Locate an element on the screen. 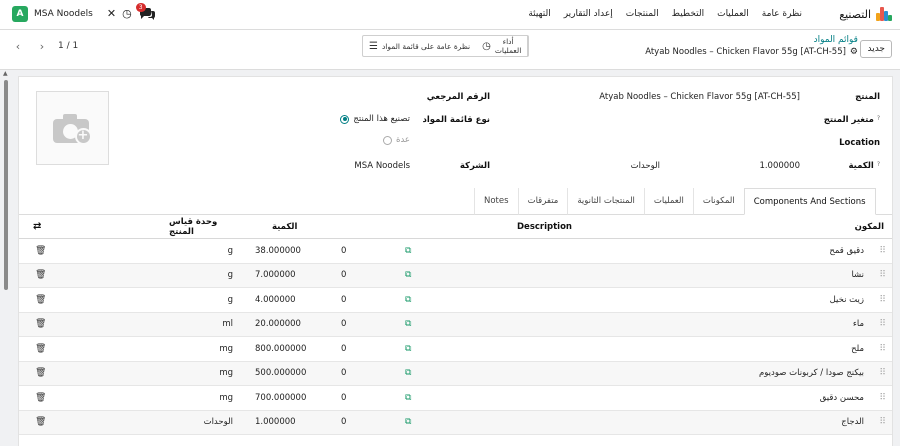 The height and width of the screenshot is (446, 900). radio-unselected-icon is located at coordinates (387, 140).